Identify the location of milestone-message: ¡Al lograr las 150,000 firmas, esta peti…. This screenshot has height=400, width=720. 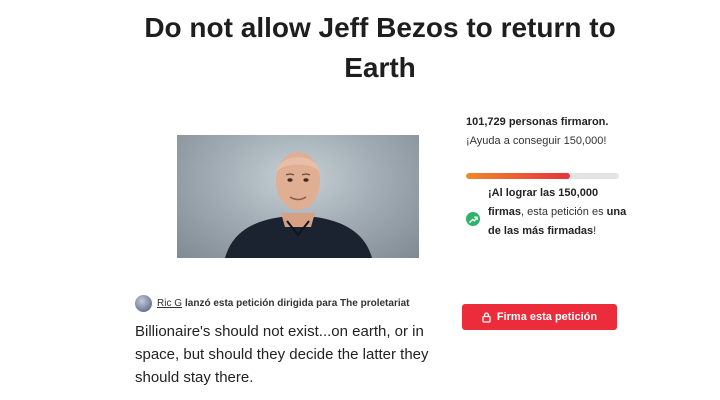
(558, 212).